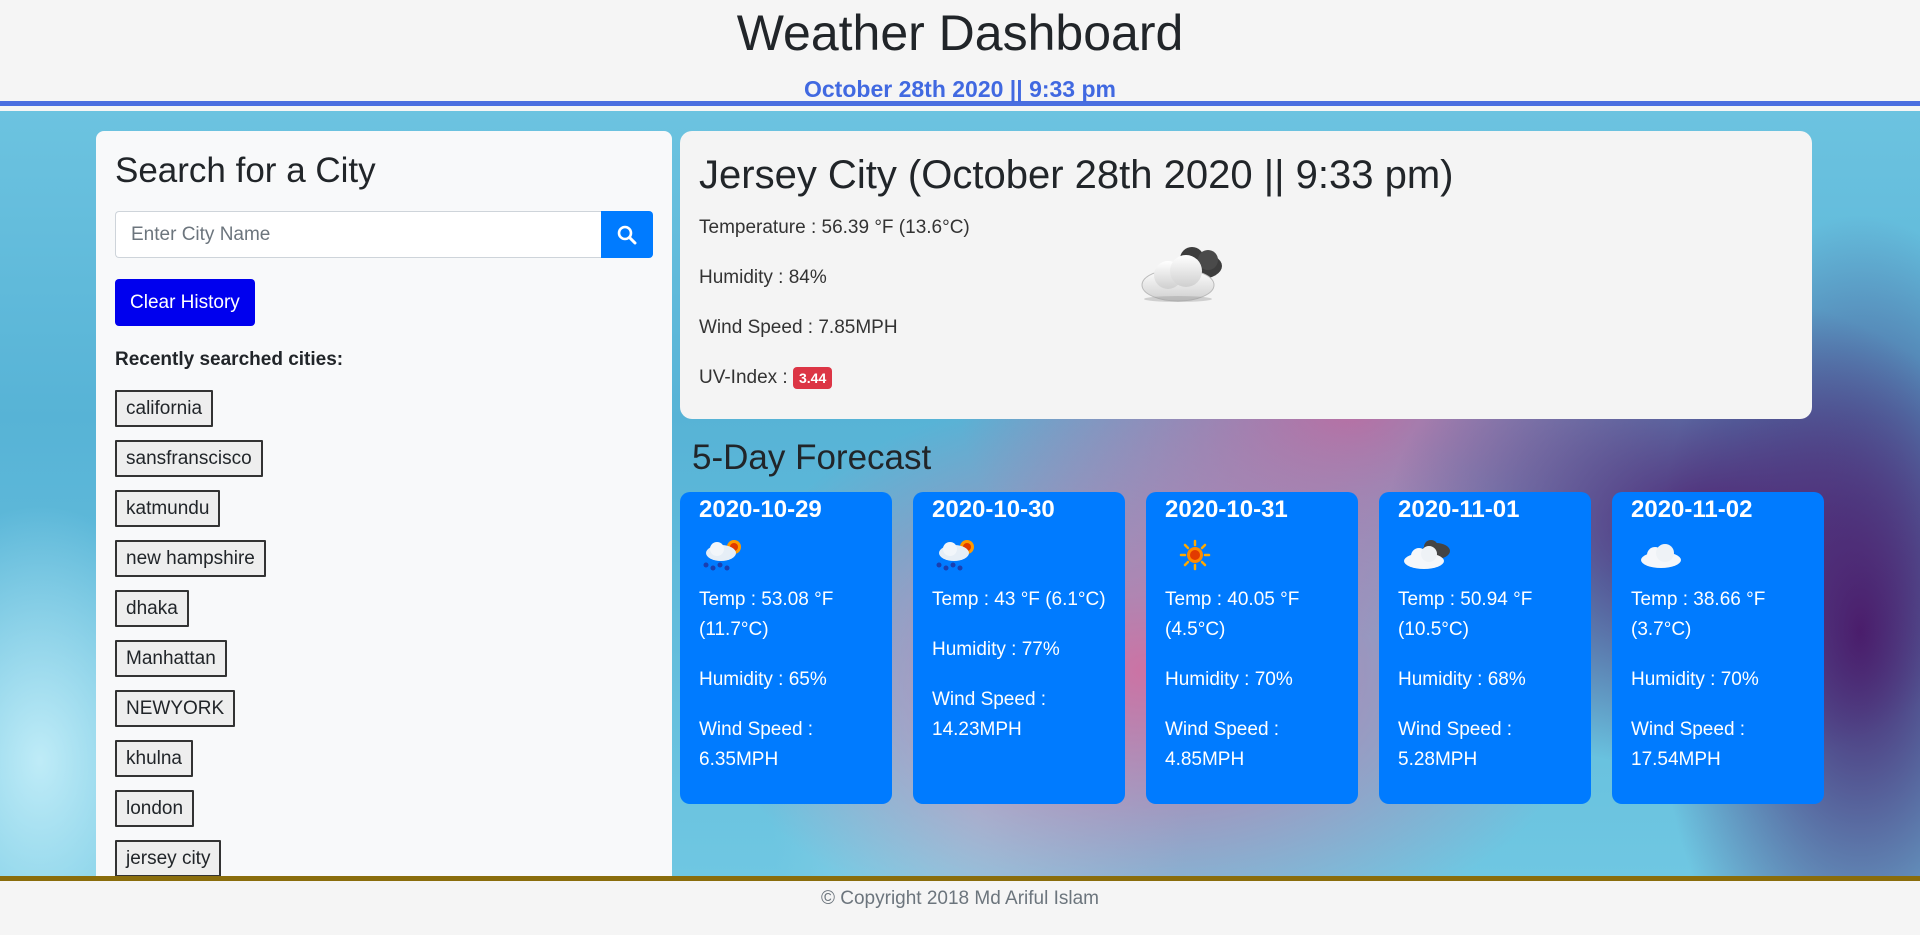 Image resolution: width=1920 pixels, height=935 pixels. What do you see at coordinates (175, 708) in the screenshot?
I see `city-button-newyork: NEWYORK` at bounding box center [175, 708].